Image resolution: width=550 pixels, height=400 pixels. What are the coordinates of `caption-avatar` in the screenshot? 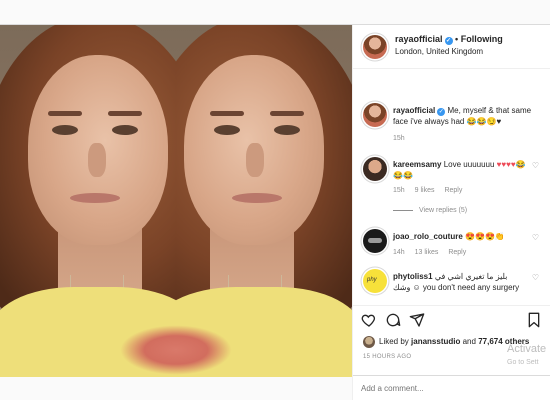 It's located at (375, 115).